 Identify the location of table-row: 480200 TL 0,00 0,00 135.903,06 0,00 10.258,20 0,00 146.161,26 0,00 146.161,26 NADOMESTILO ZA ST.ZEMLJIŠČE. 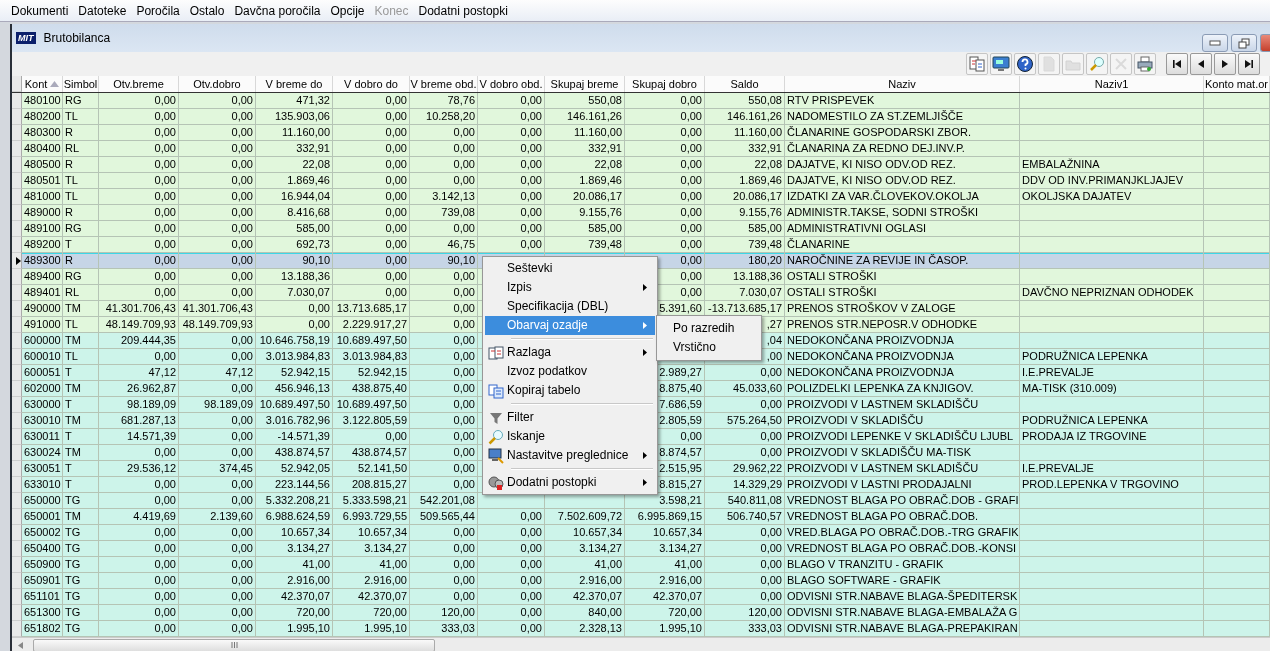
(641, 117).